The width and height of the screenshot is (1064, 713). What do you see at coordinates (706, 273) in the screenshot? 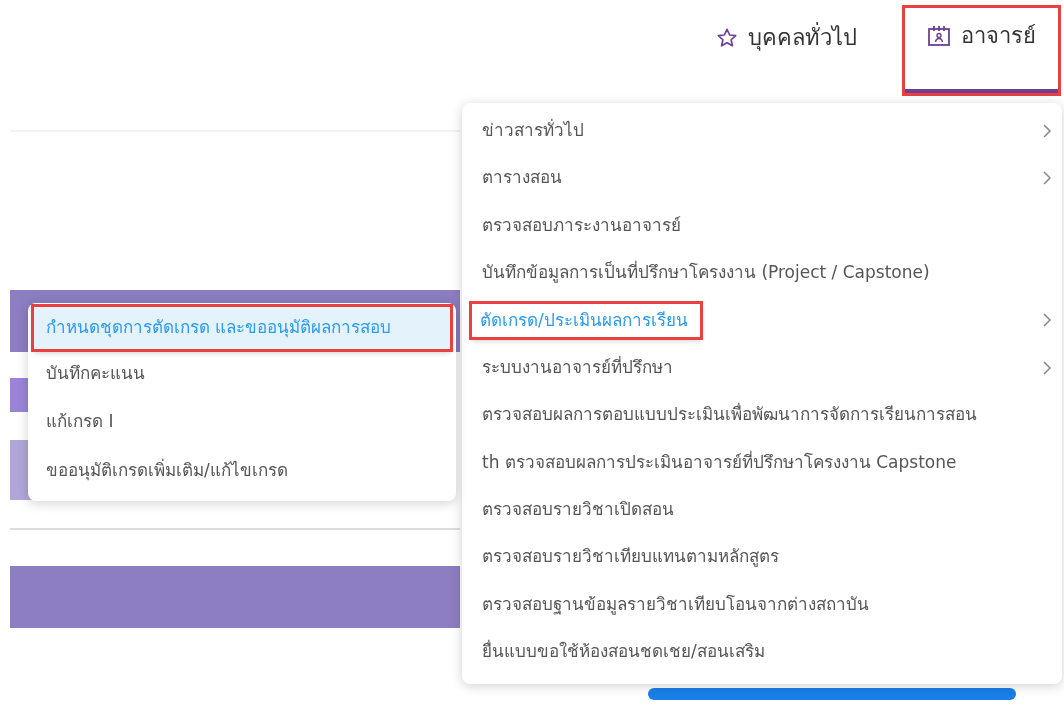
I see `menu-item: บันทึกข้อมูลการเป็นที่ปรึกษาโครงงาน (Project / Capstone)` at bounding box center [706, 273].